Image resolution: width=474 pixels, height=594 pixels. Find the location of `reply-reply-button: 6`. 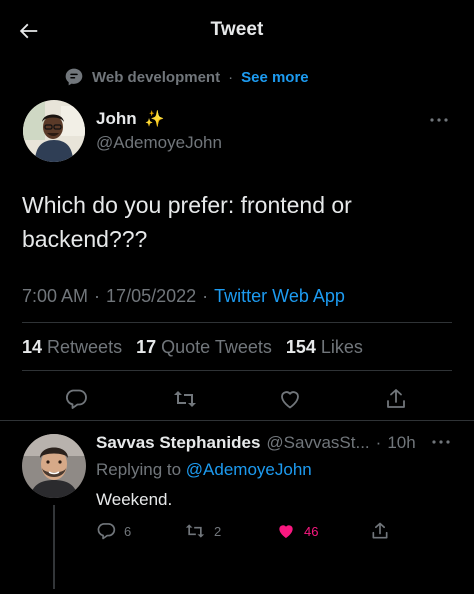

reply-reply-button: 6 is located at coordinates (113, 531).